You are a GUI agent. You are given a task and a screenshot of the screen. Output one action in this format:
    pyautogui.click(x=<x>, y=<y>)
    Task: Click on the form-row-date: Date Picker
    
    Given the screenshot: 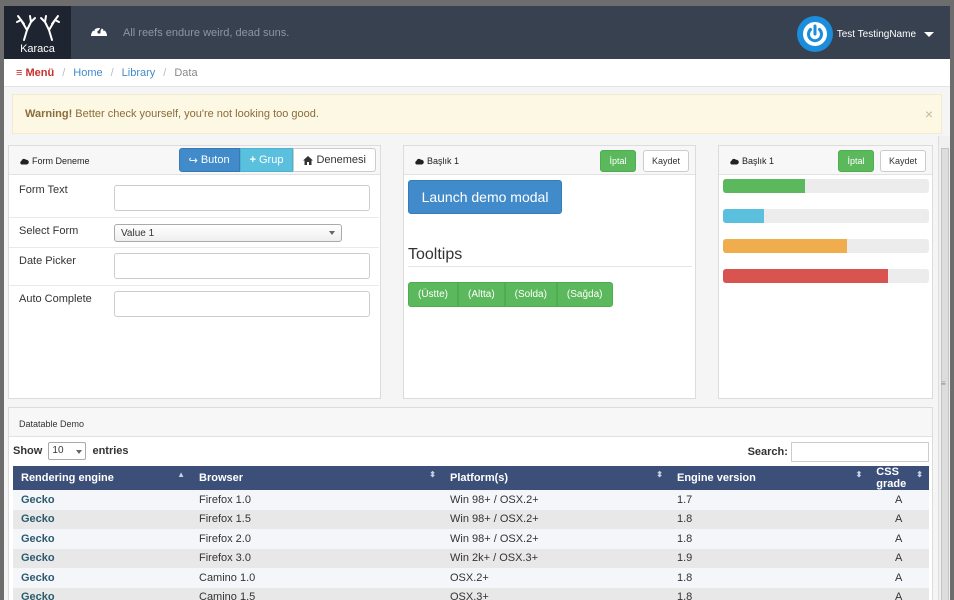 What is the action you would take?
    pyautogui.click(x=194, y=267)
    